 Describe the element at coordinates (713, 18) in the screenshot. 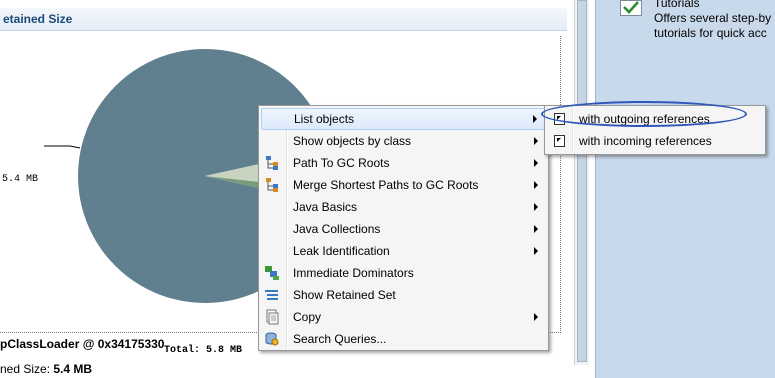

I see `tutorials-description-line: Offers several step-by` at that location.